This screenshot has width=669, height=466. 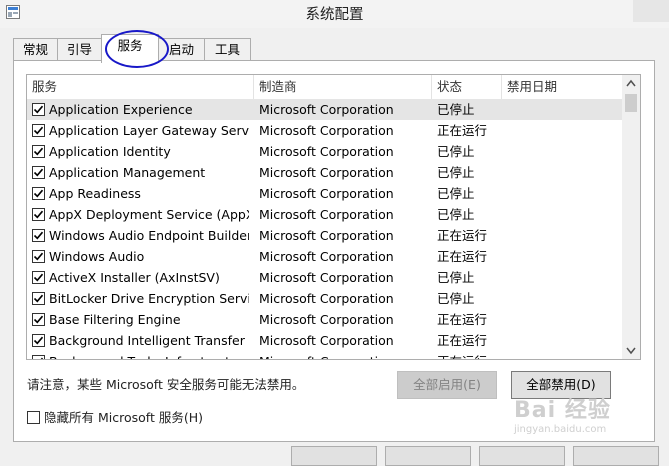 What do you see at coordinates (561, 385) in the screenshot?
I see `disable-all-button: 全部禁用(D)` at bounding box center [561, 385].